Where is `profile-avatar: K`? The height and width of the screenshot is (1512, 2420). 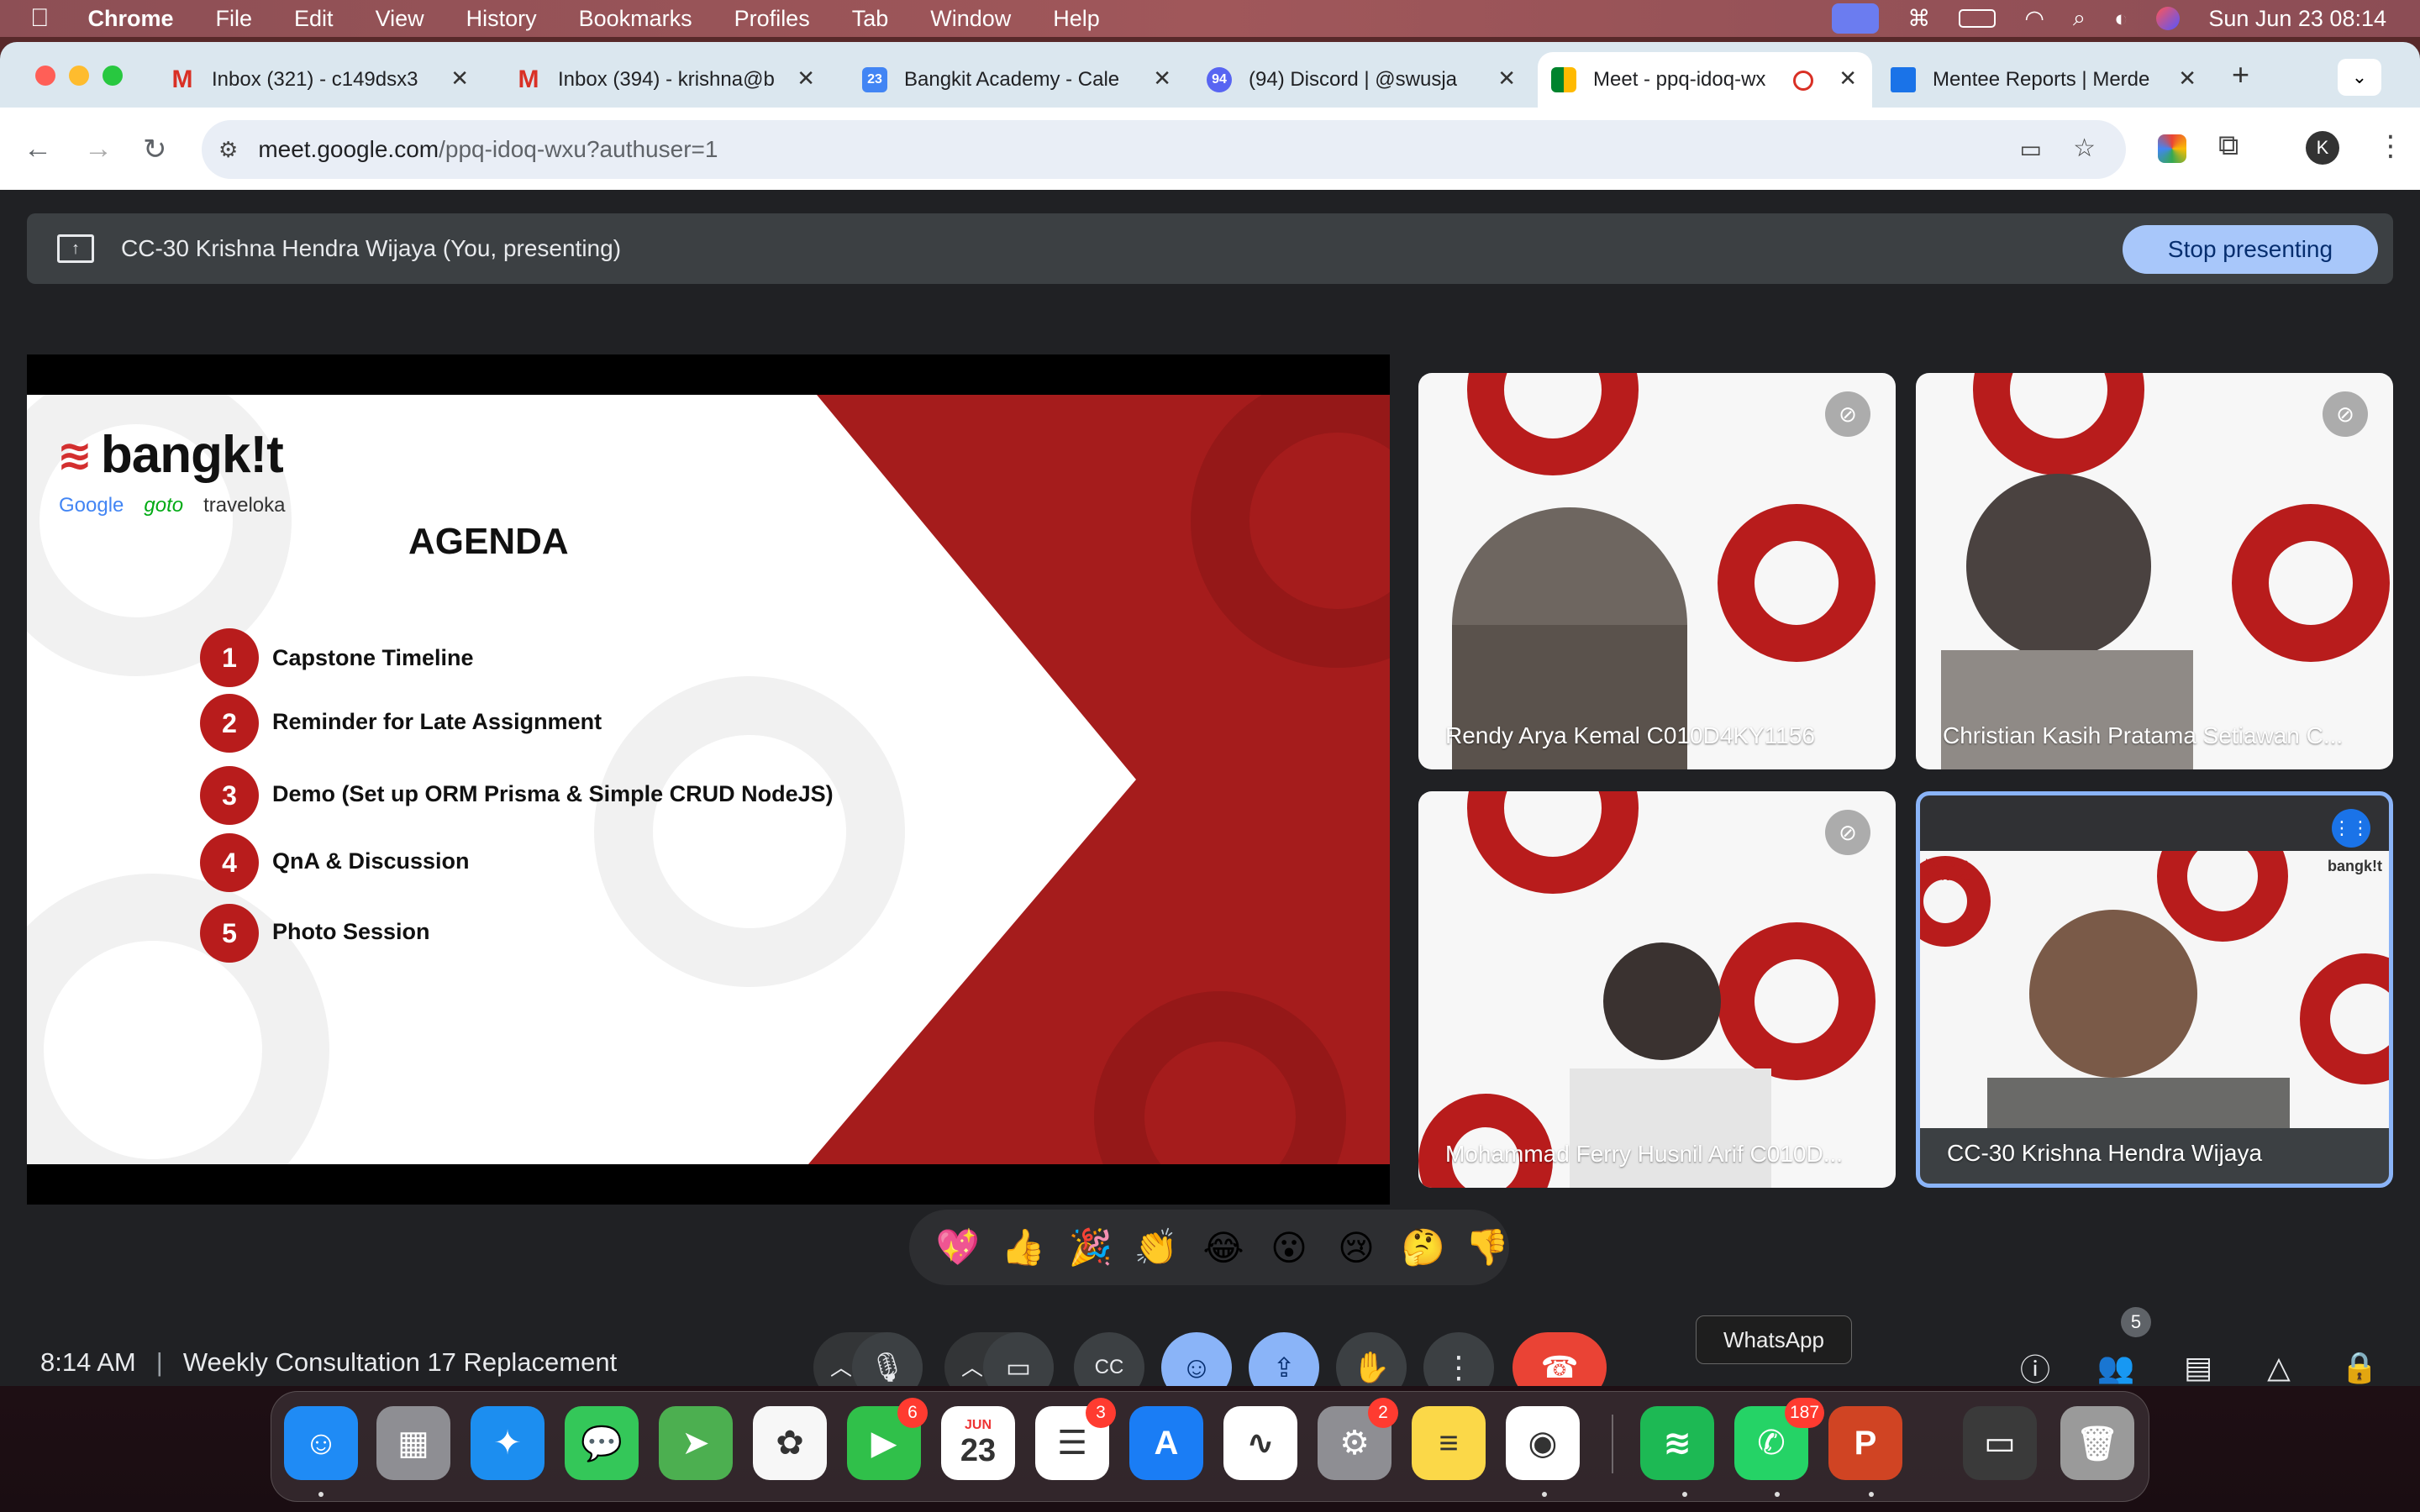
profile-avatar: K is located at coordinates (2323, 148).